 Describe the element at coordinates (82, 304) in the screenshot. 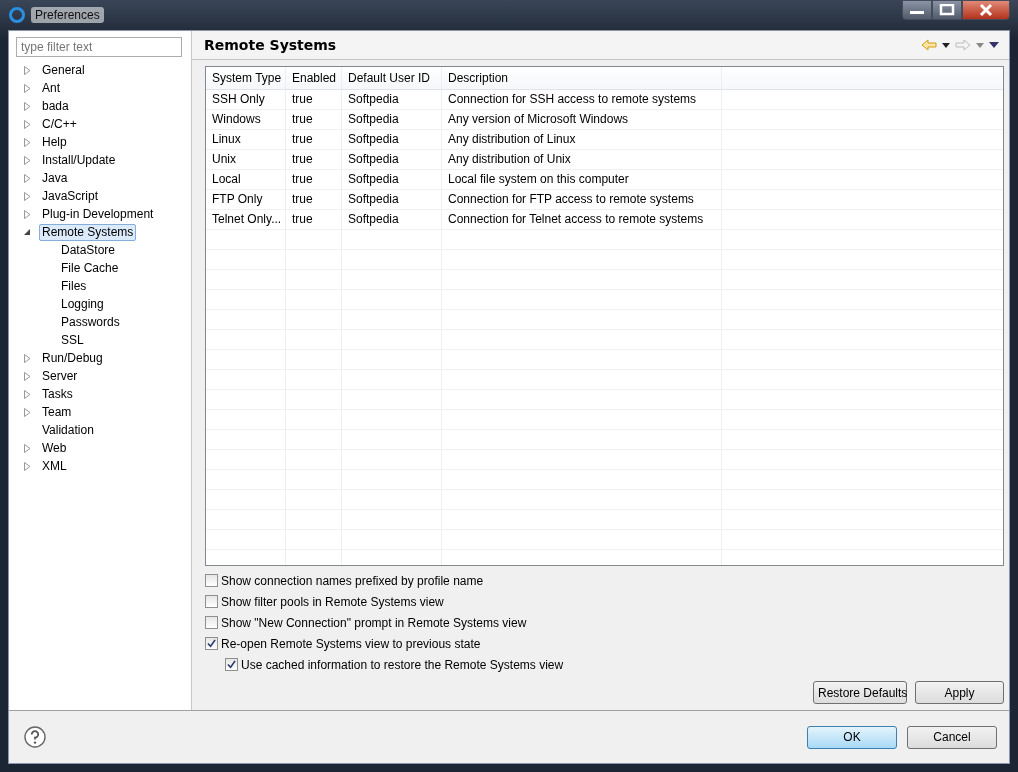

I see `tree-item: Logging` at that location.